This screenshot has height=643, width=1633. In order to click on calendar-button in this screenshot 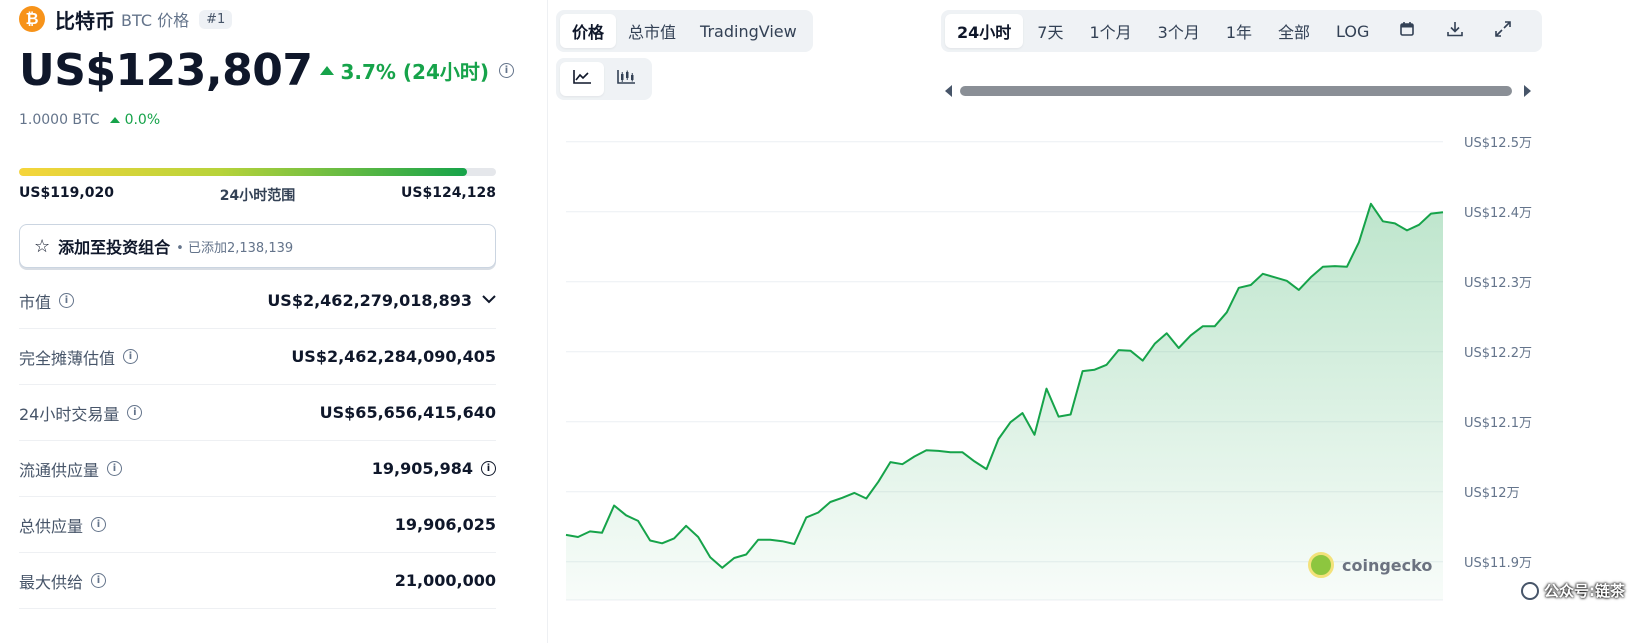, I will do `click(1407, 31)`.